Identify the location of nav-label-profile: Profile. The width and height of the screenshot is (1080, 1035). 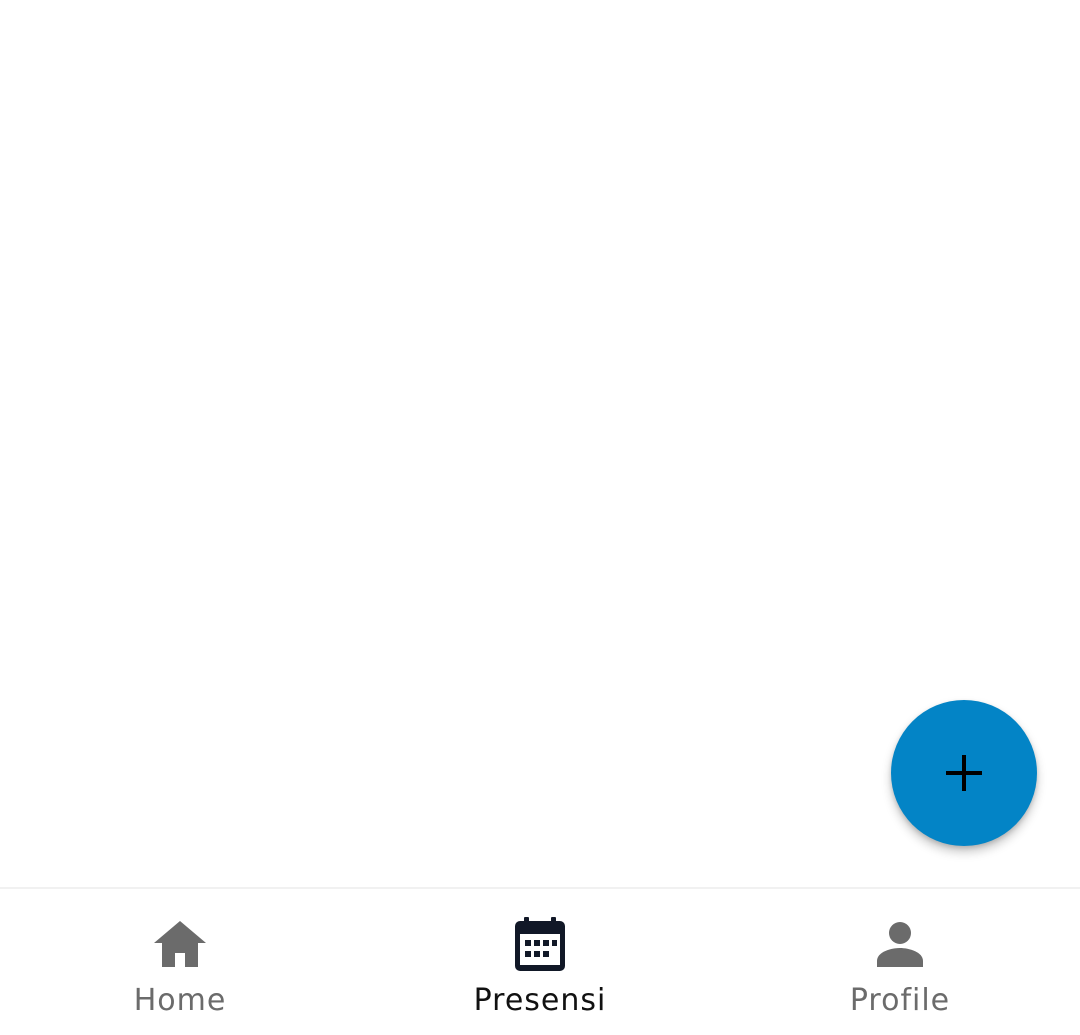
(900, 1000).